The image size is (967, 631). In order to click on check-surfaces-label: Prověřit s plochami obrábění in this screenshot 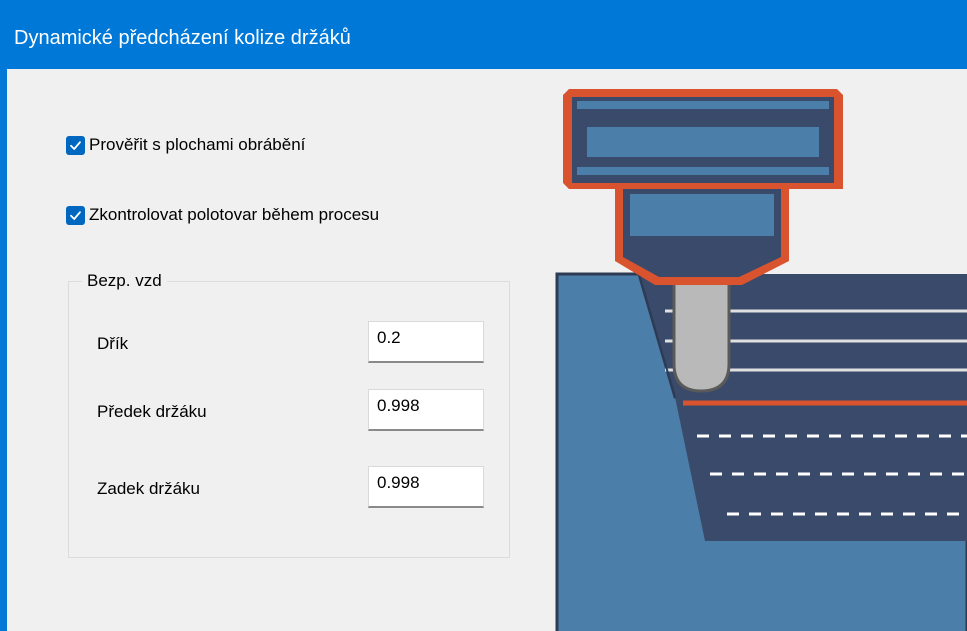, I will do `click(197, 144)`.